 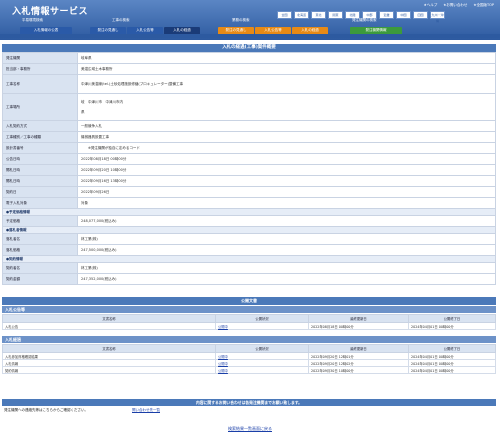 I want to click on tab-notice-services: 入札公告等, so click(x=273, y=30).